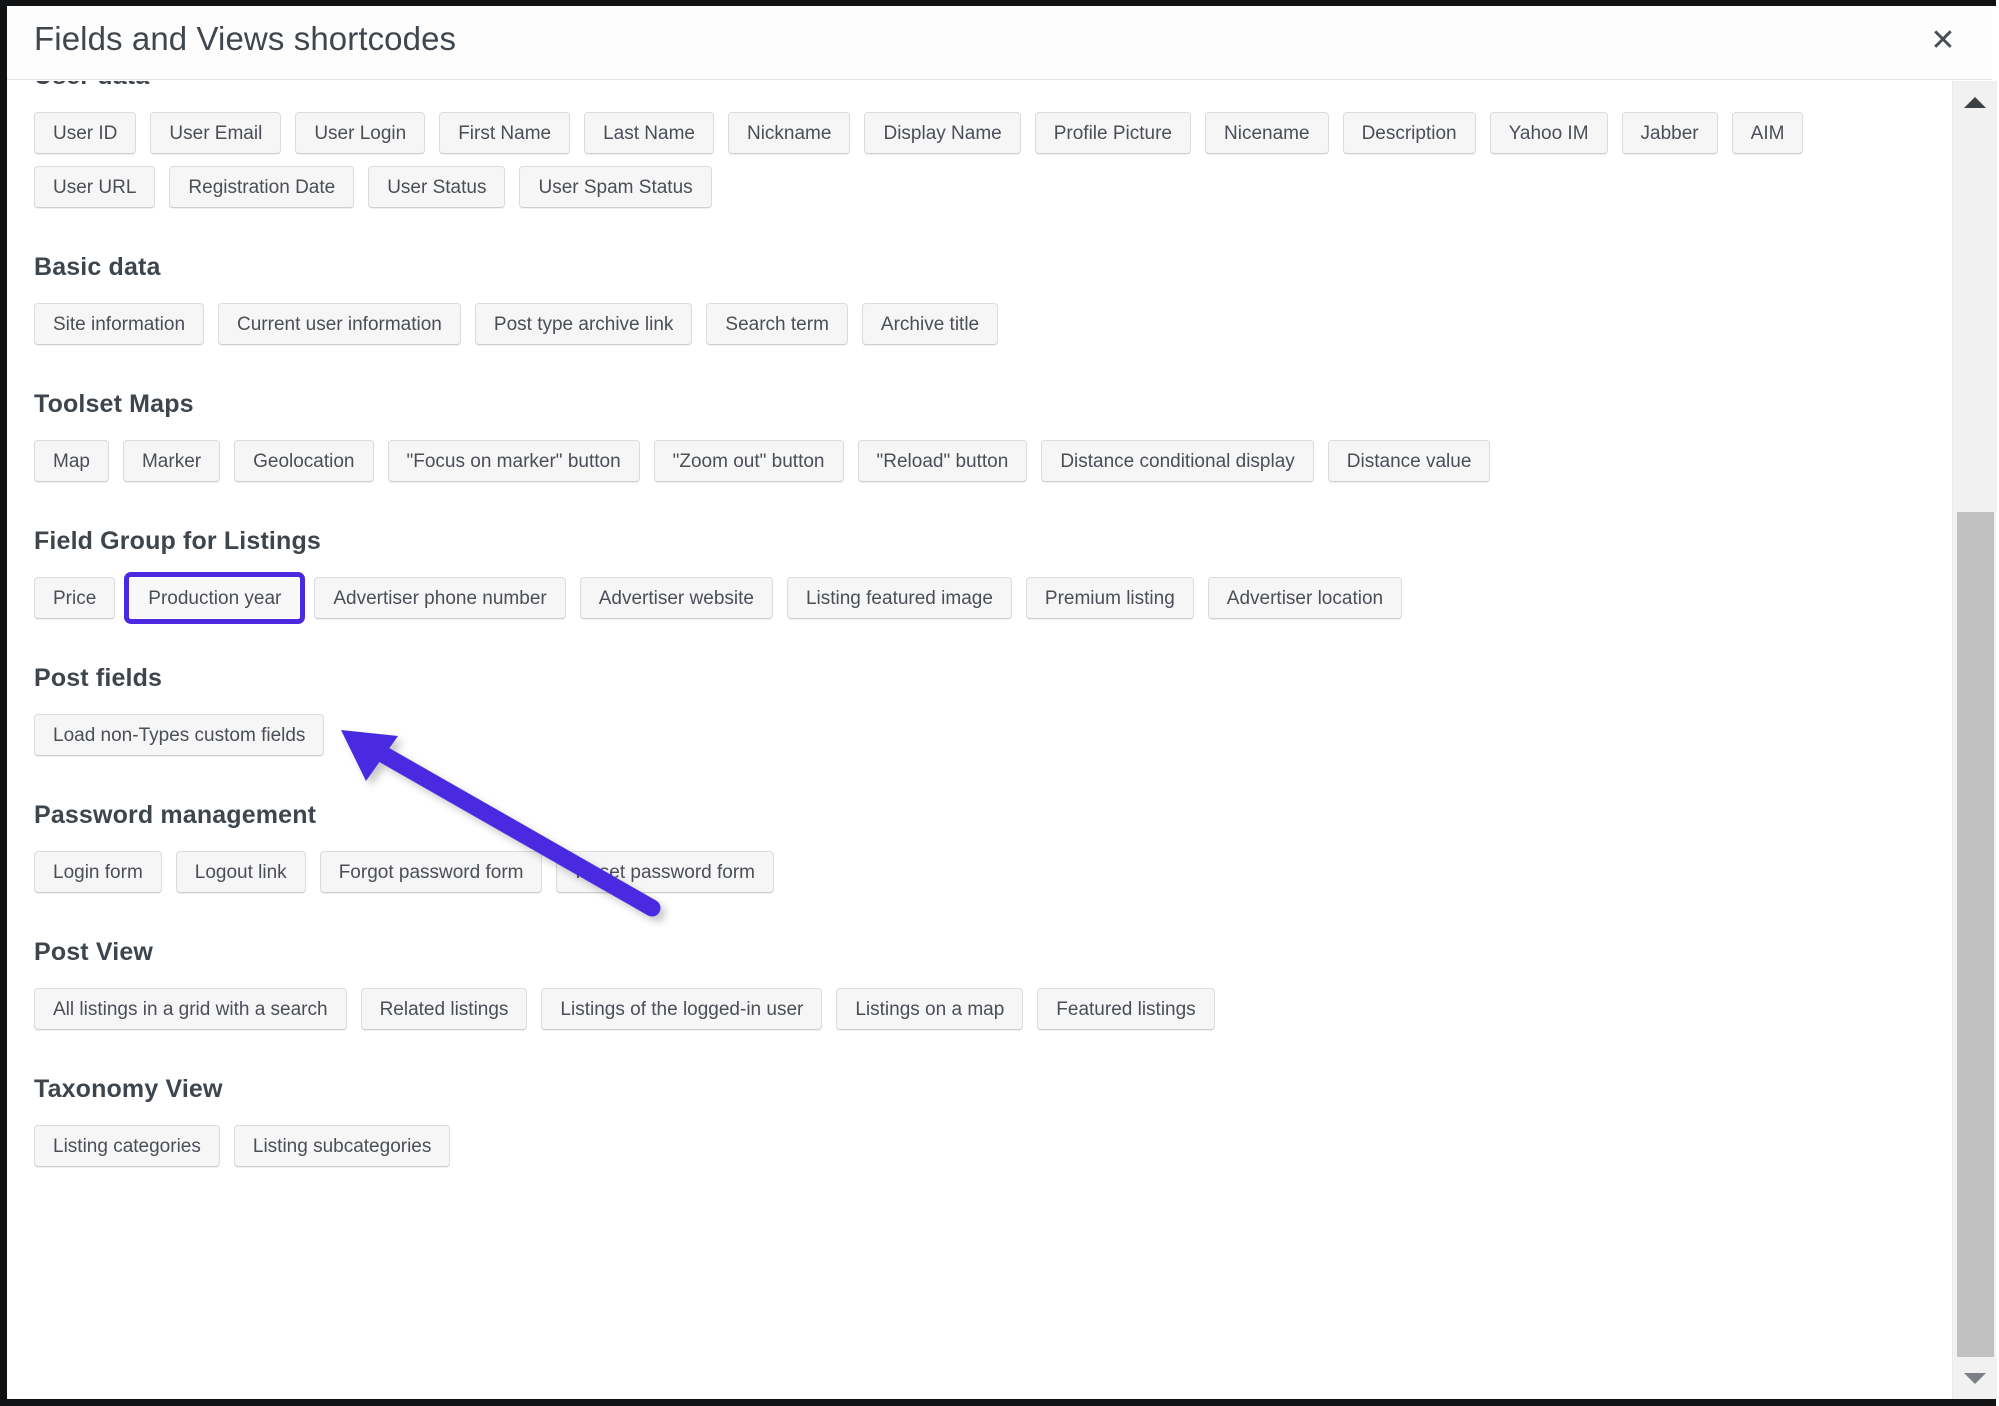 The height and width of the screenshot is (1406, 1999). What do you see at coordinates (119, 324) in the screenshot?
I see `shortcode-button: Site information` at bounding box center [119, 324].